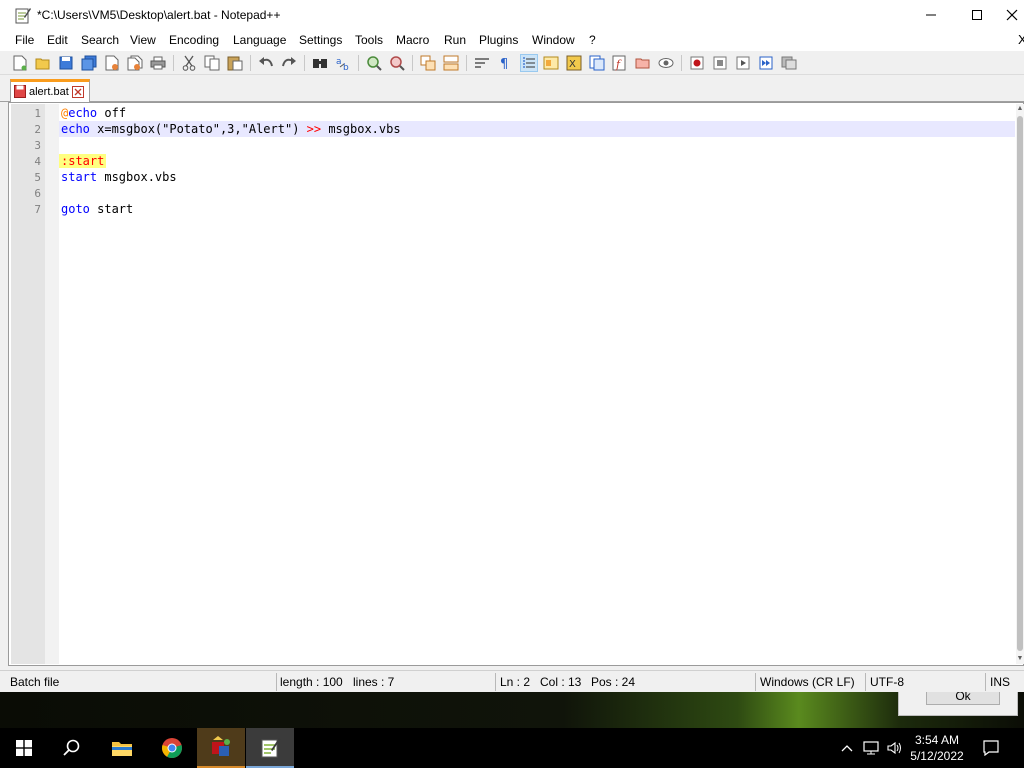 This screenshot has height=768, width=1024. What do you see at coordinates (512, 748) in the screenshot?
I see `windows-taskbar: 3:54 AM 5/12/2022` at bounding box center [512, 748].